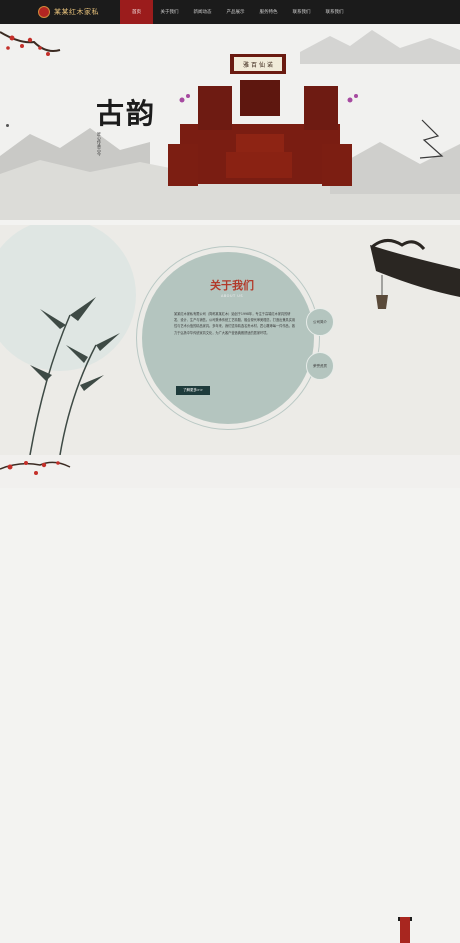 The height and width of the screenshot is (943, 460). I want to click on nav-item-home: 首页, so click(136, 12).